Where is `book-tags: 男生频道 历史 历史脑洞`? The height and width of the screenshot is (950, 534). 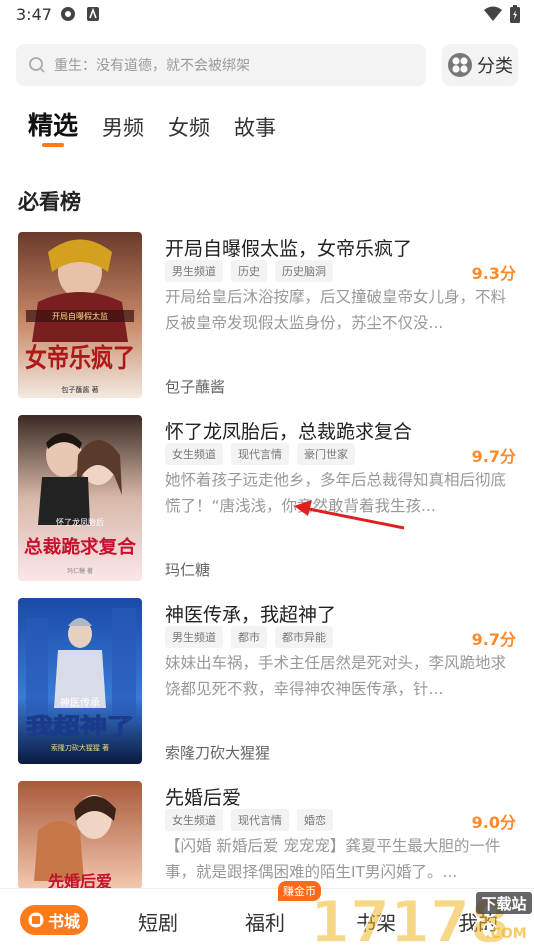 book-tags: 男生频道 历史 历史脑洞 is located at coordinates (249, 271).